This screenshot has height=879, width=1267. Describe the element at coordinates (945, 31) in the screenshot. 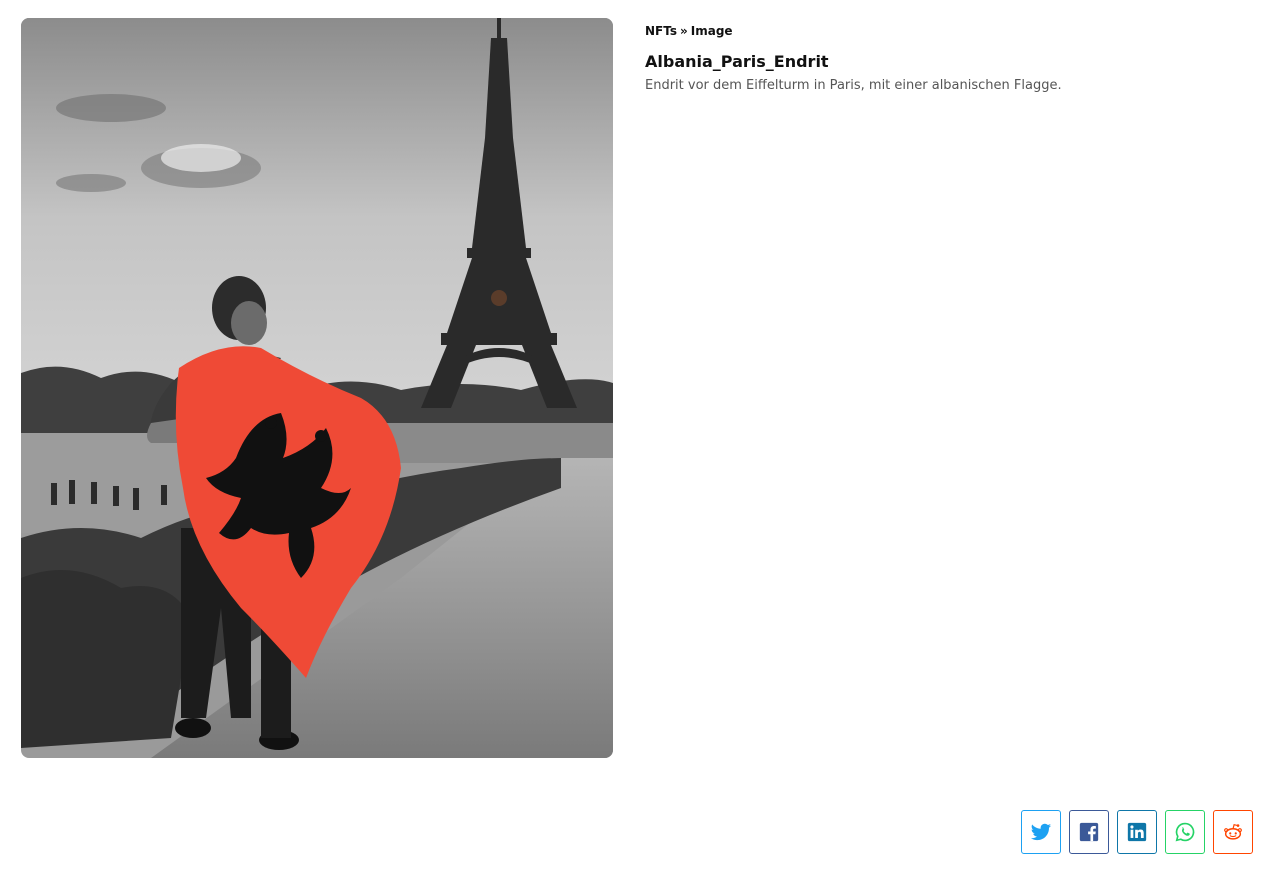

I see `breadcrumb: NFTs » Image` at that location.